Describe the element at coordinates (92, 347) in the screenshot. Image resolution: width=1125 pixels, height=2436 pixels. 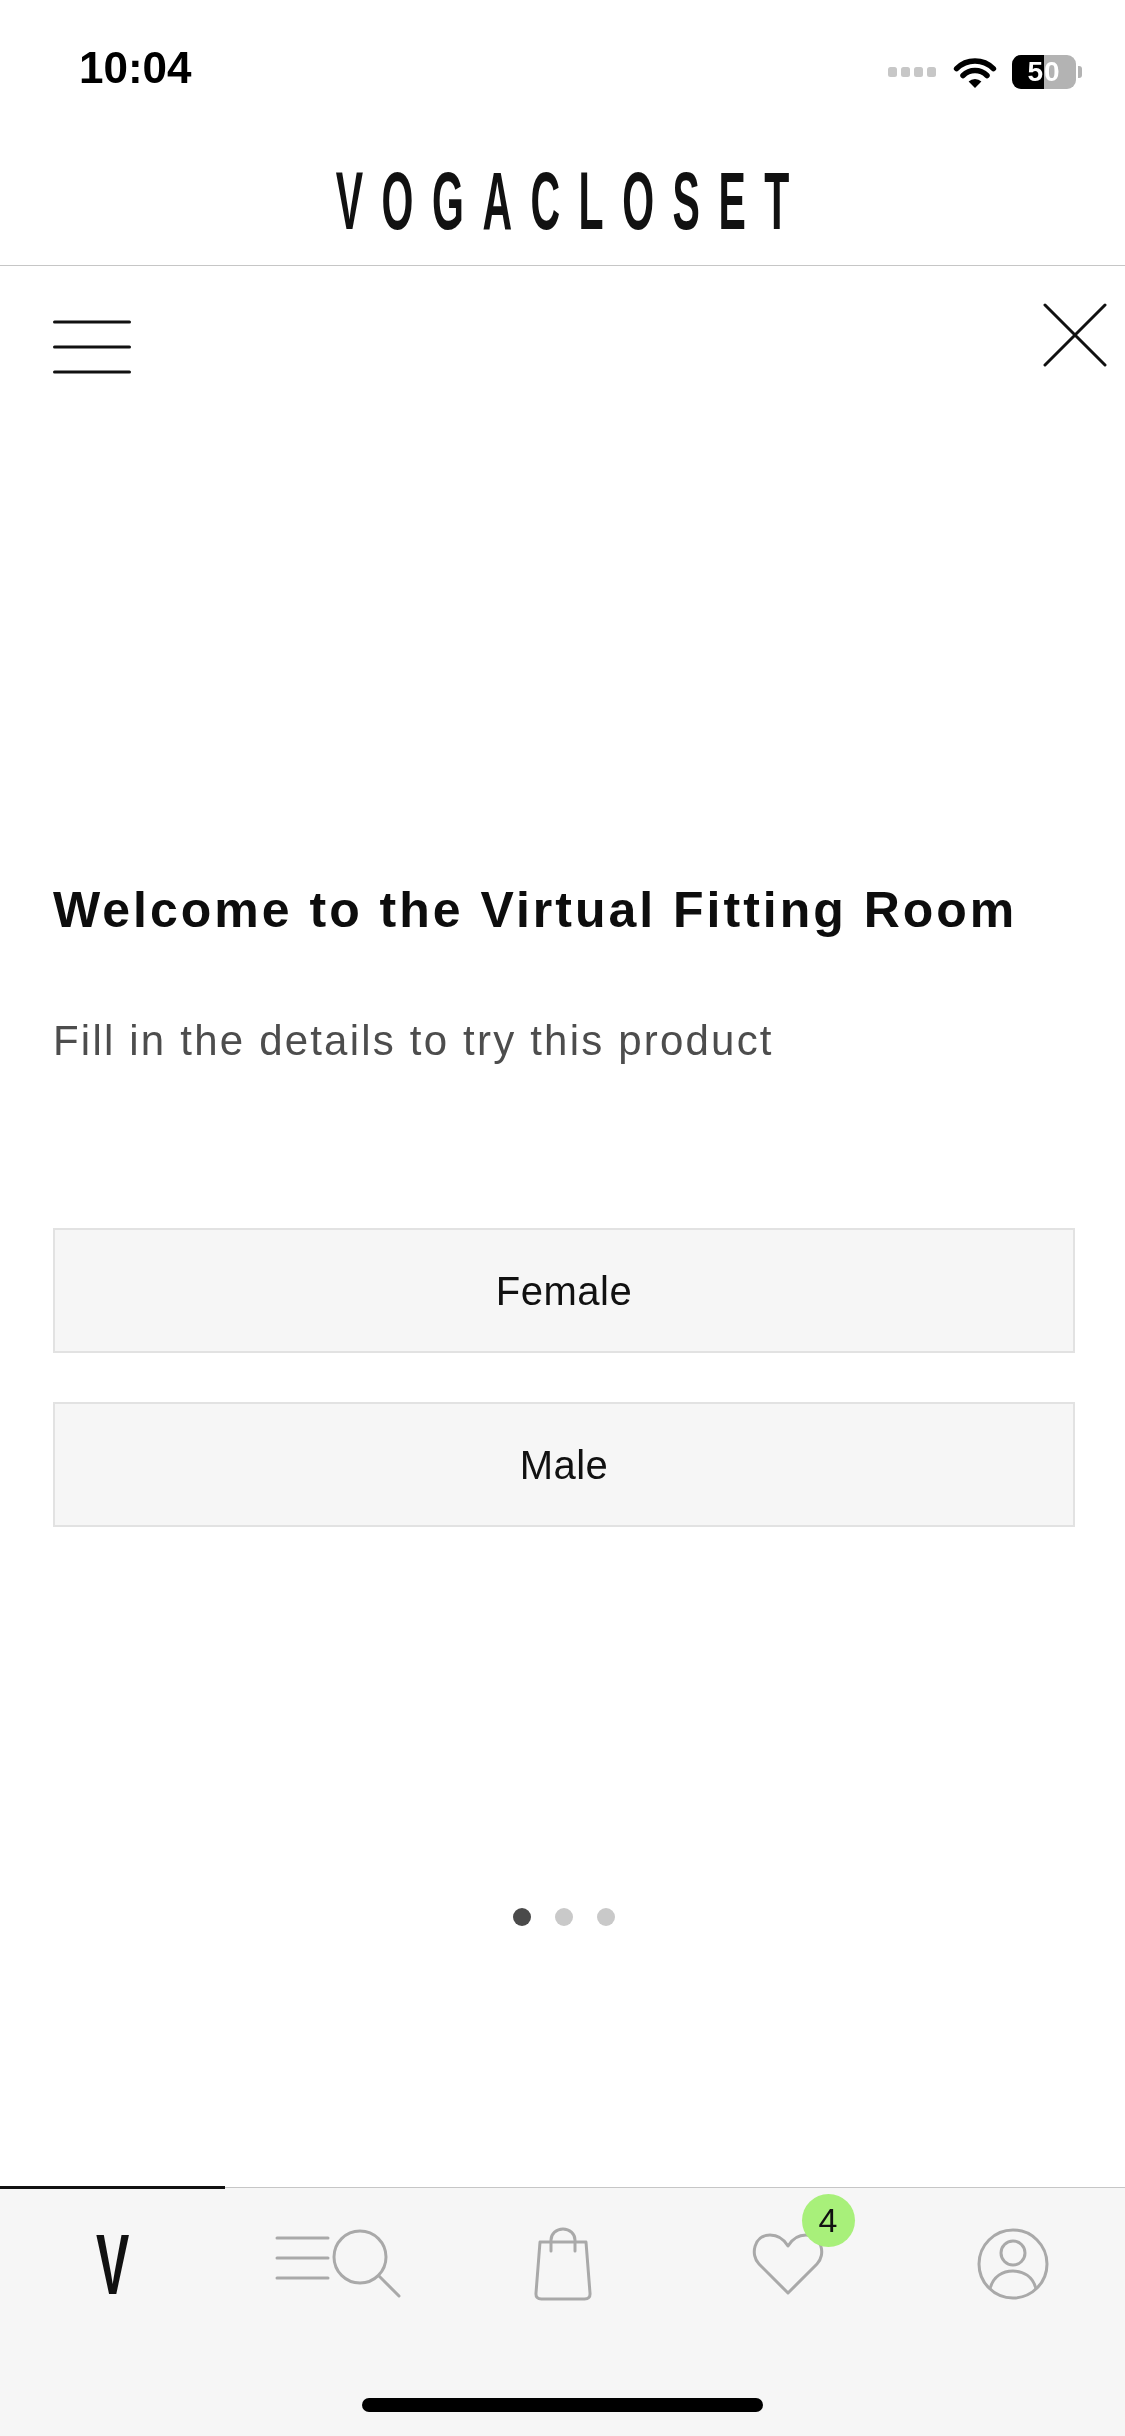
I see `menu-icon` at that location.